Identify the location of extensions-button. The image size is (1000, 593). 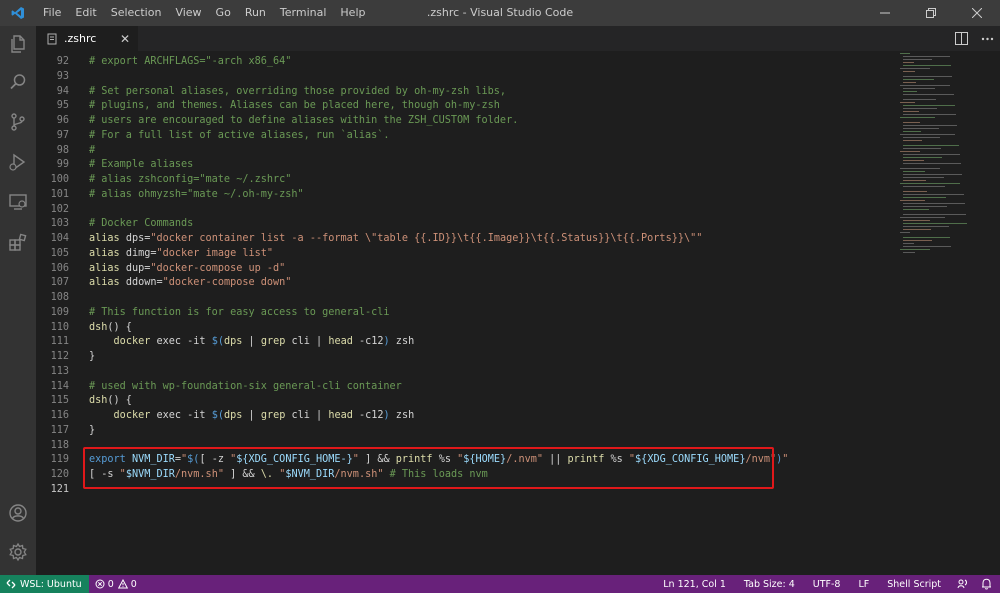
(18, 242).